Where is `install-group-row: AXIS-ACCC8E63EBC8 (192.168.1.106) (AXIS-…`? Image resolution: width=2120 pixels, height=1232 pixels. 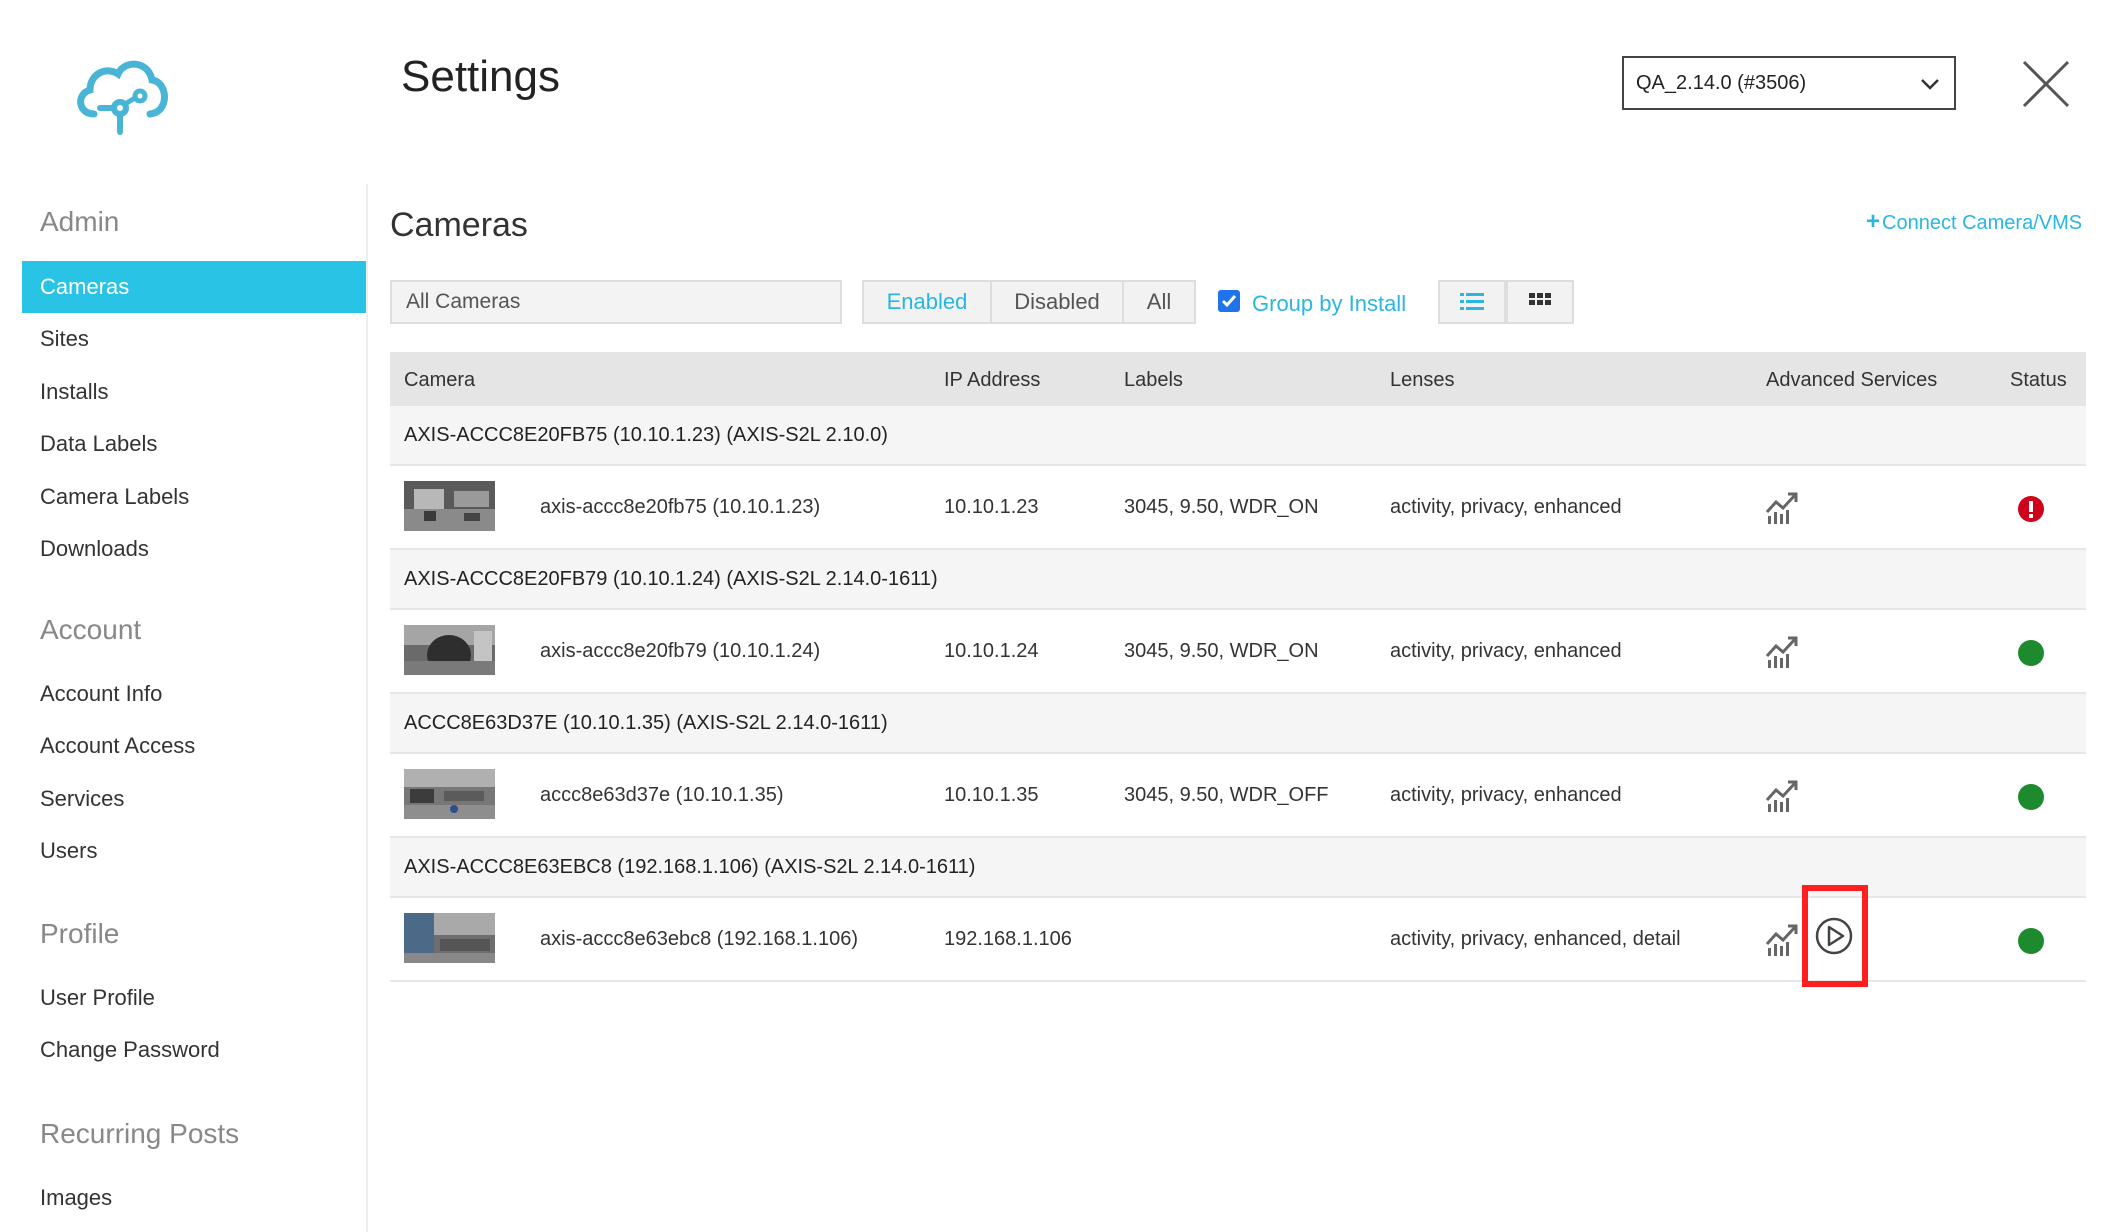
install-group-row: AXIS-ACCC8E63EBC8 (192.168.1.106) (AXIS-… is located at coordinates (1238, 868).